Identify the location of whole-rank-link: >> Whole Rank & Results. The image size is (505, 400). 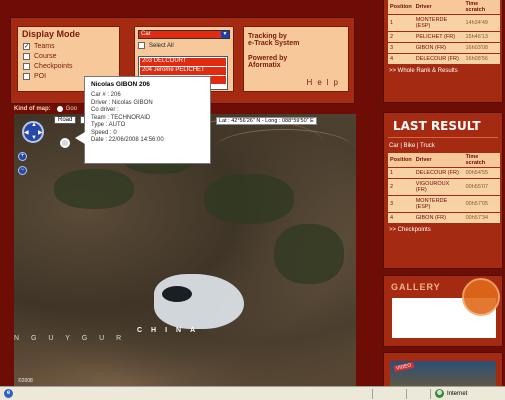
(443, 71).